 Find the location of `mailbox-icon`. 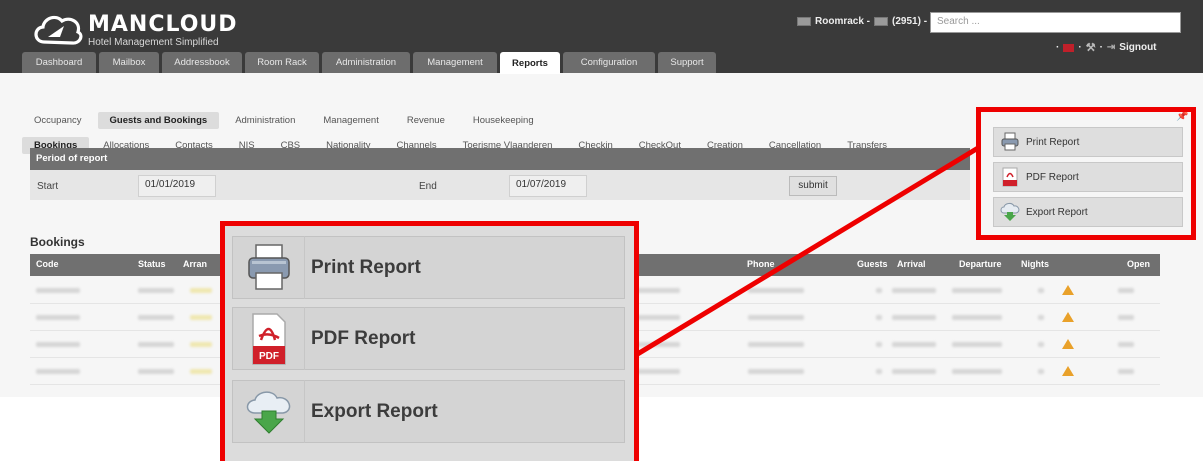

mailbox-icon is located at coordinates (881, 21).